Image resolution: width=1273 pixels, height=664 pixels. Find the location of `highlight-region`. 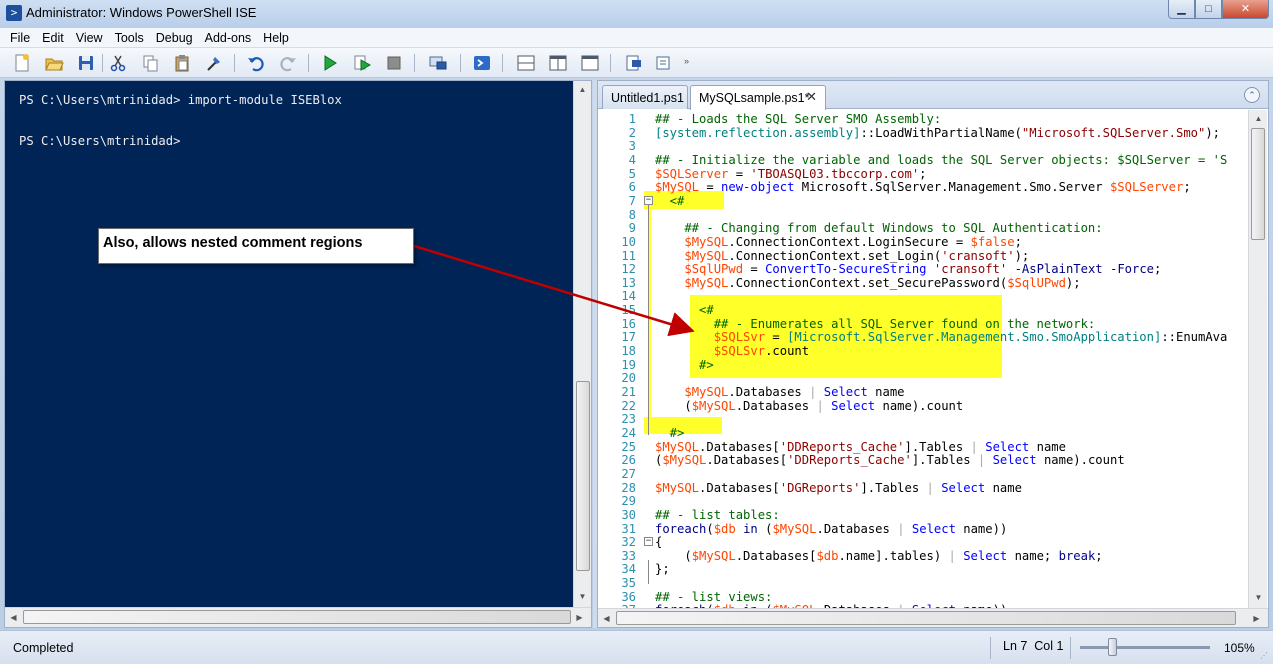

highlight-region is located at coordinates (650, 317).